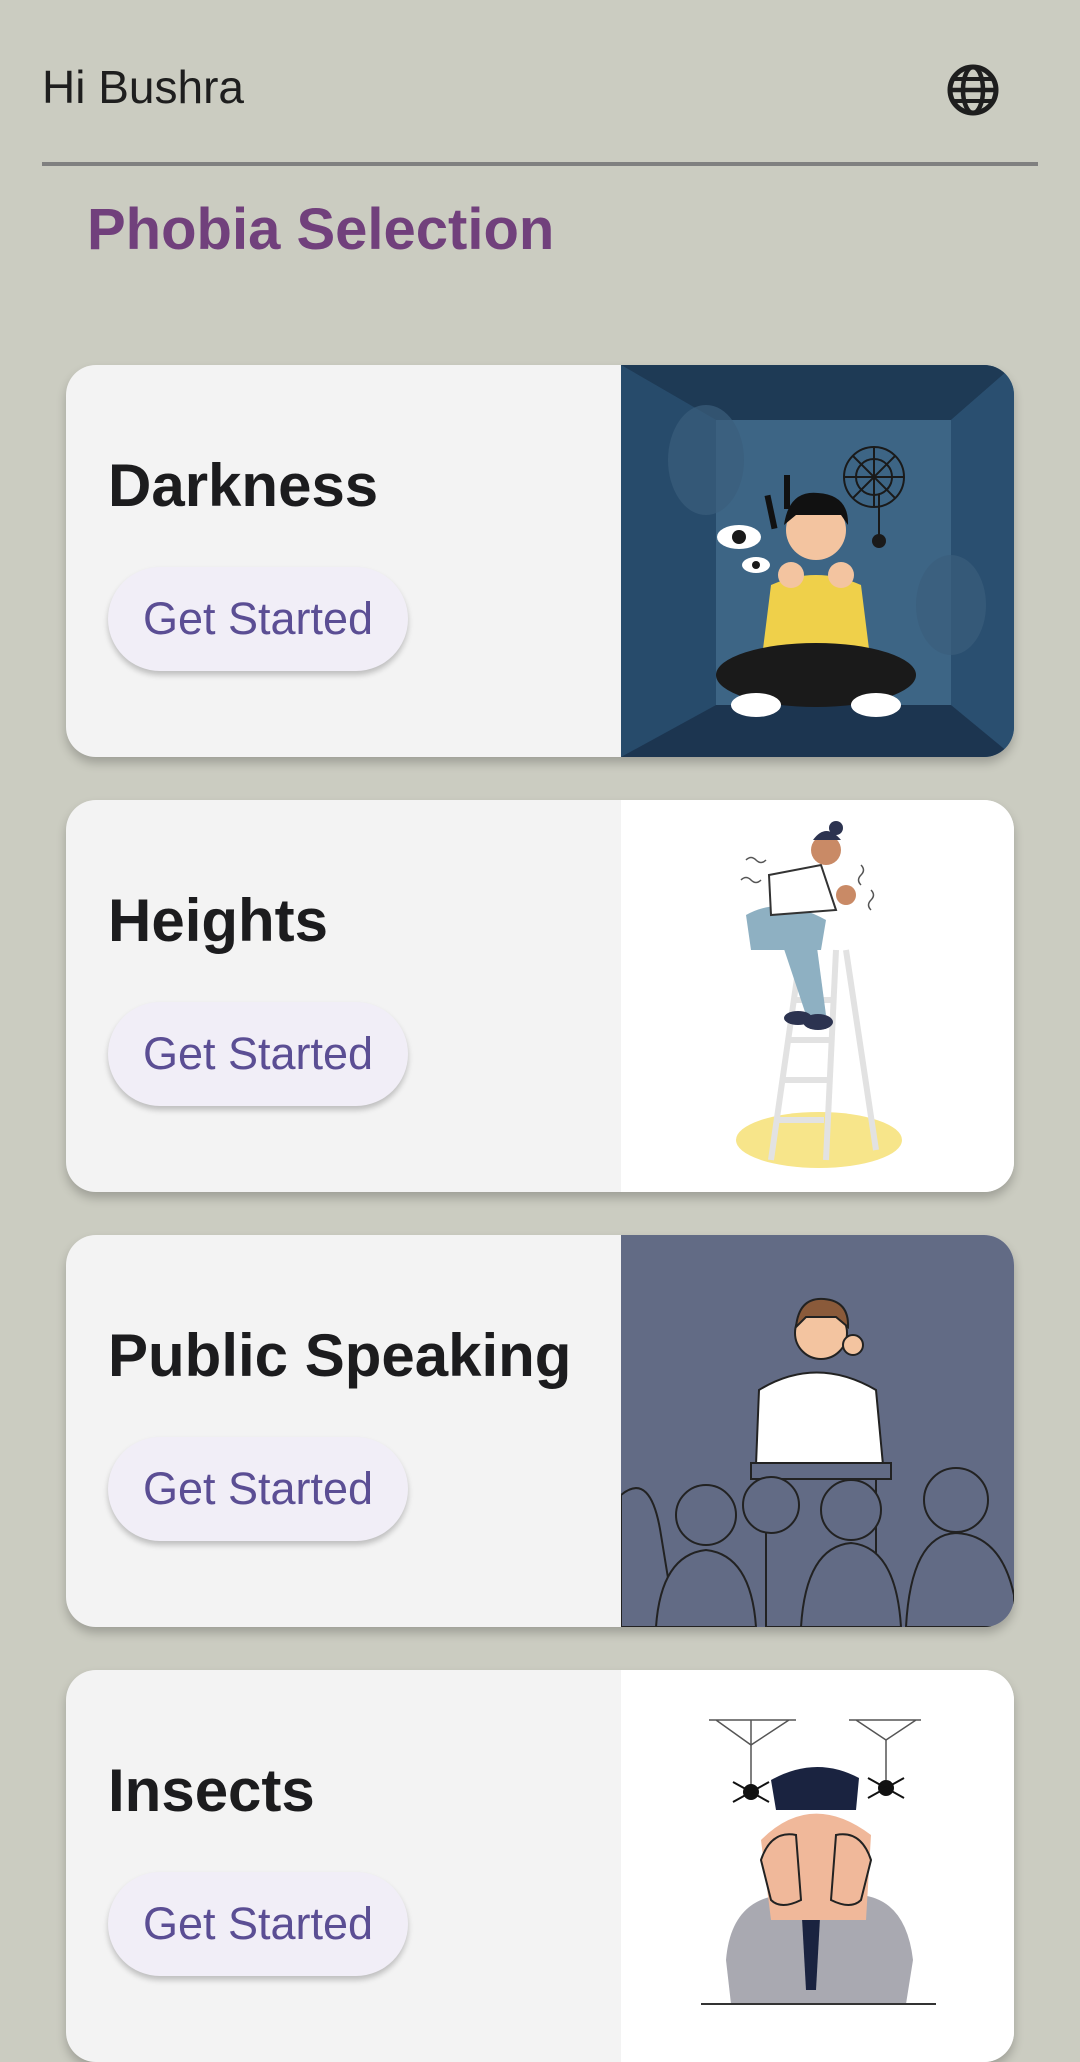  Describe the element at coordinates (211, 1790) in the screenshot. I see `phobia-title: Insects` at that location.